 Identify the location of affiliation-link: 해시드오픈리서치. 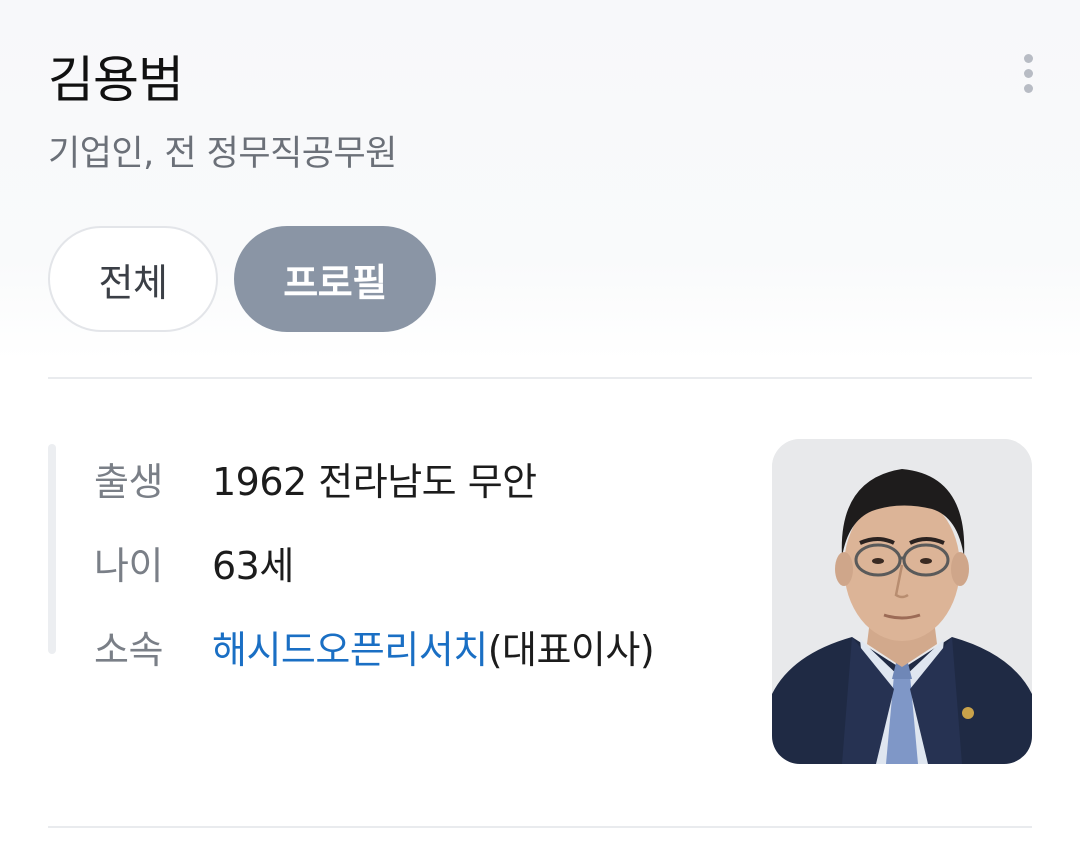
(350, 650).